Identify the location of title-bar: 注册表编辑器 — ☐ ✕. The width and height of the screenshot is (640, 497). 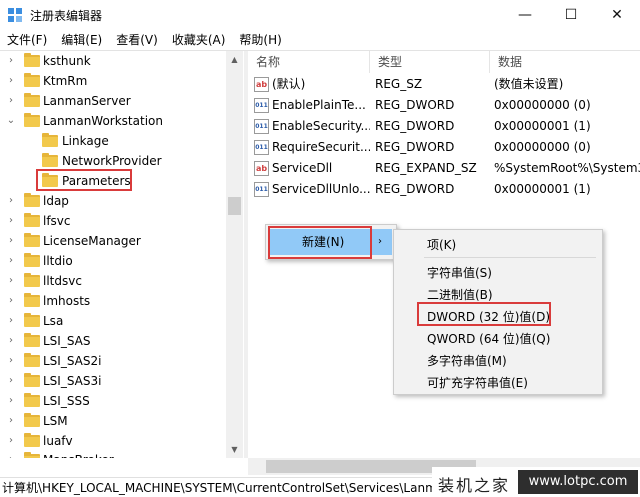
(320, 15).